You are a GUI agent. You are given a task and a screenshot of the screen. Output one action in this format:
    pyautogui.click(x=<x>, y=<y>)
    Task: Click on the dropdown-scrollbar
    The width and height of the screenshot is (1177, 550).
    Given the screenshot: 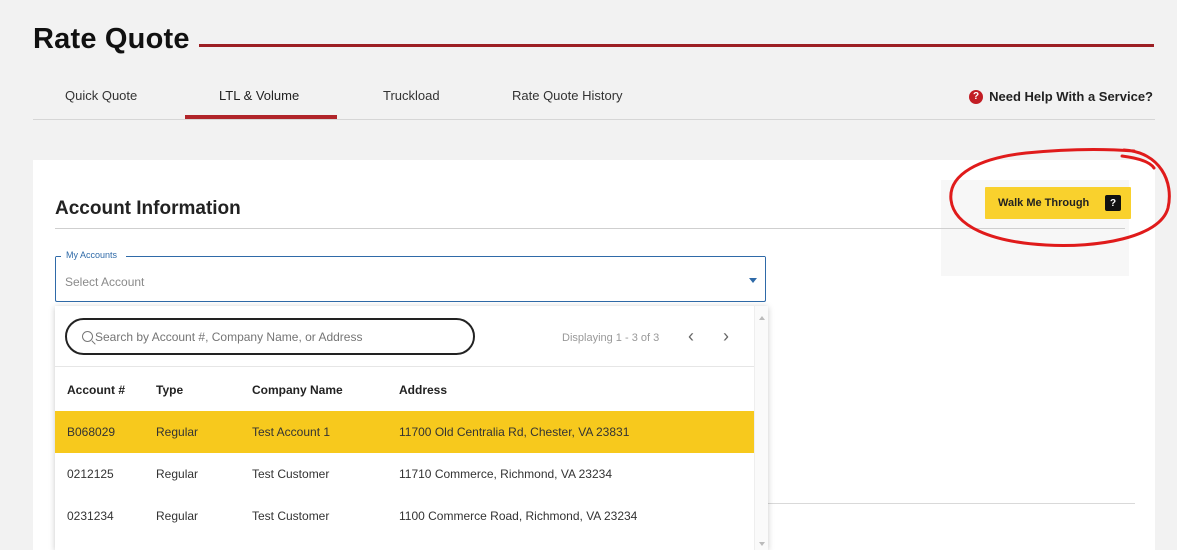 What is the action you would take?
    pyautogui.click(x=761, y=428)
    